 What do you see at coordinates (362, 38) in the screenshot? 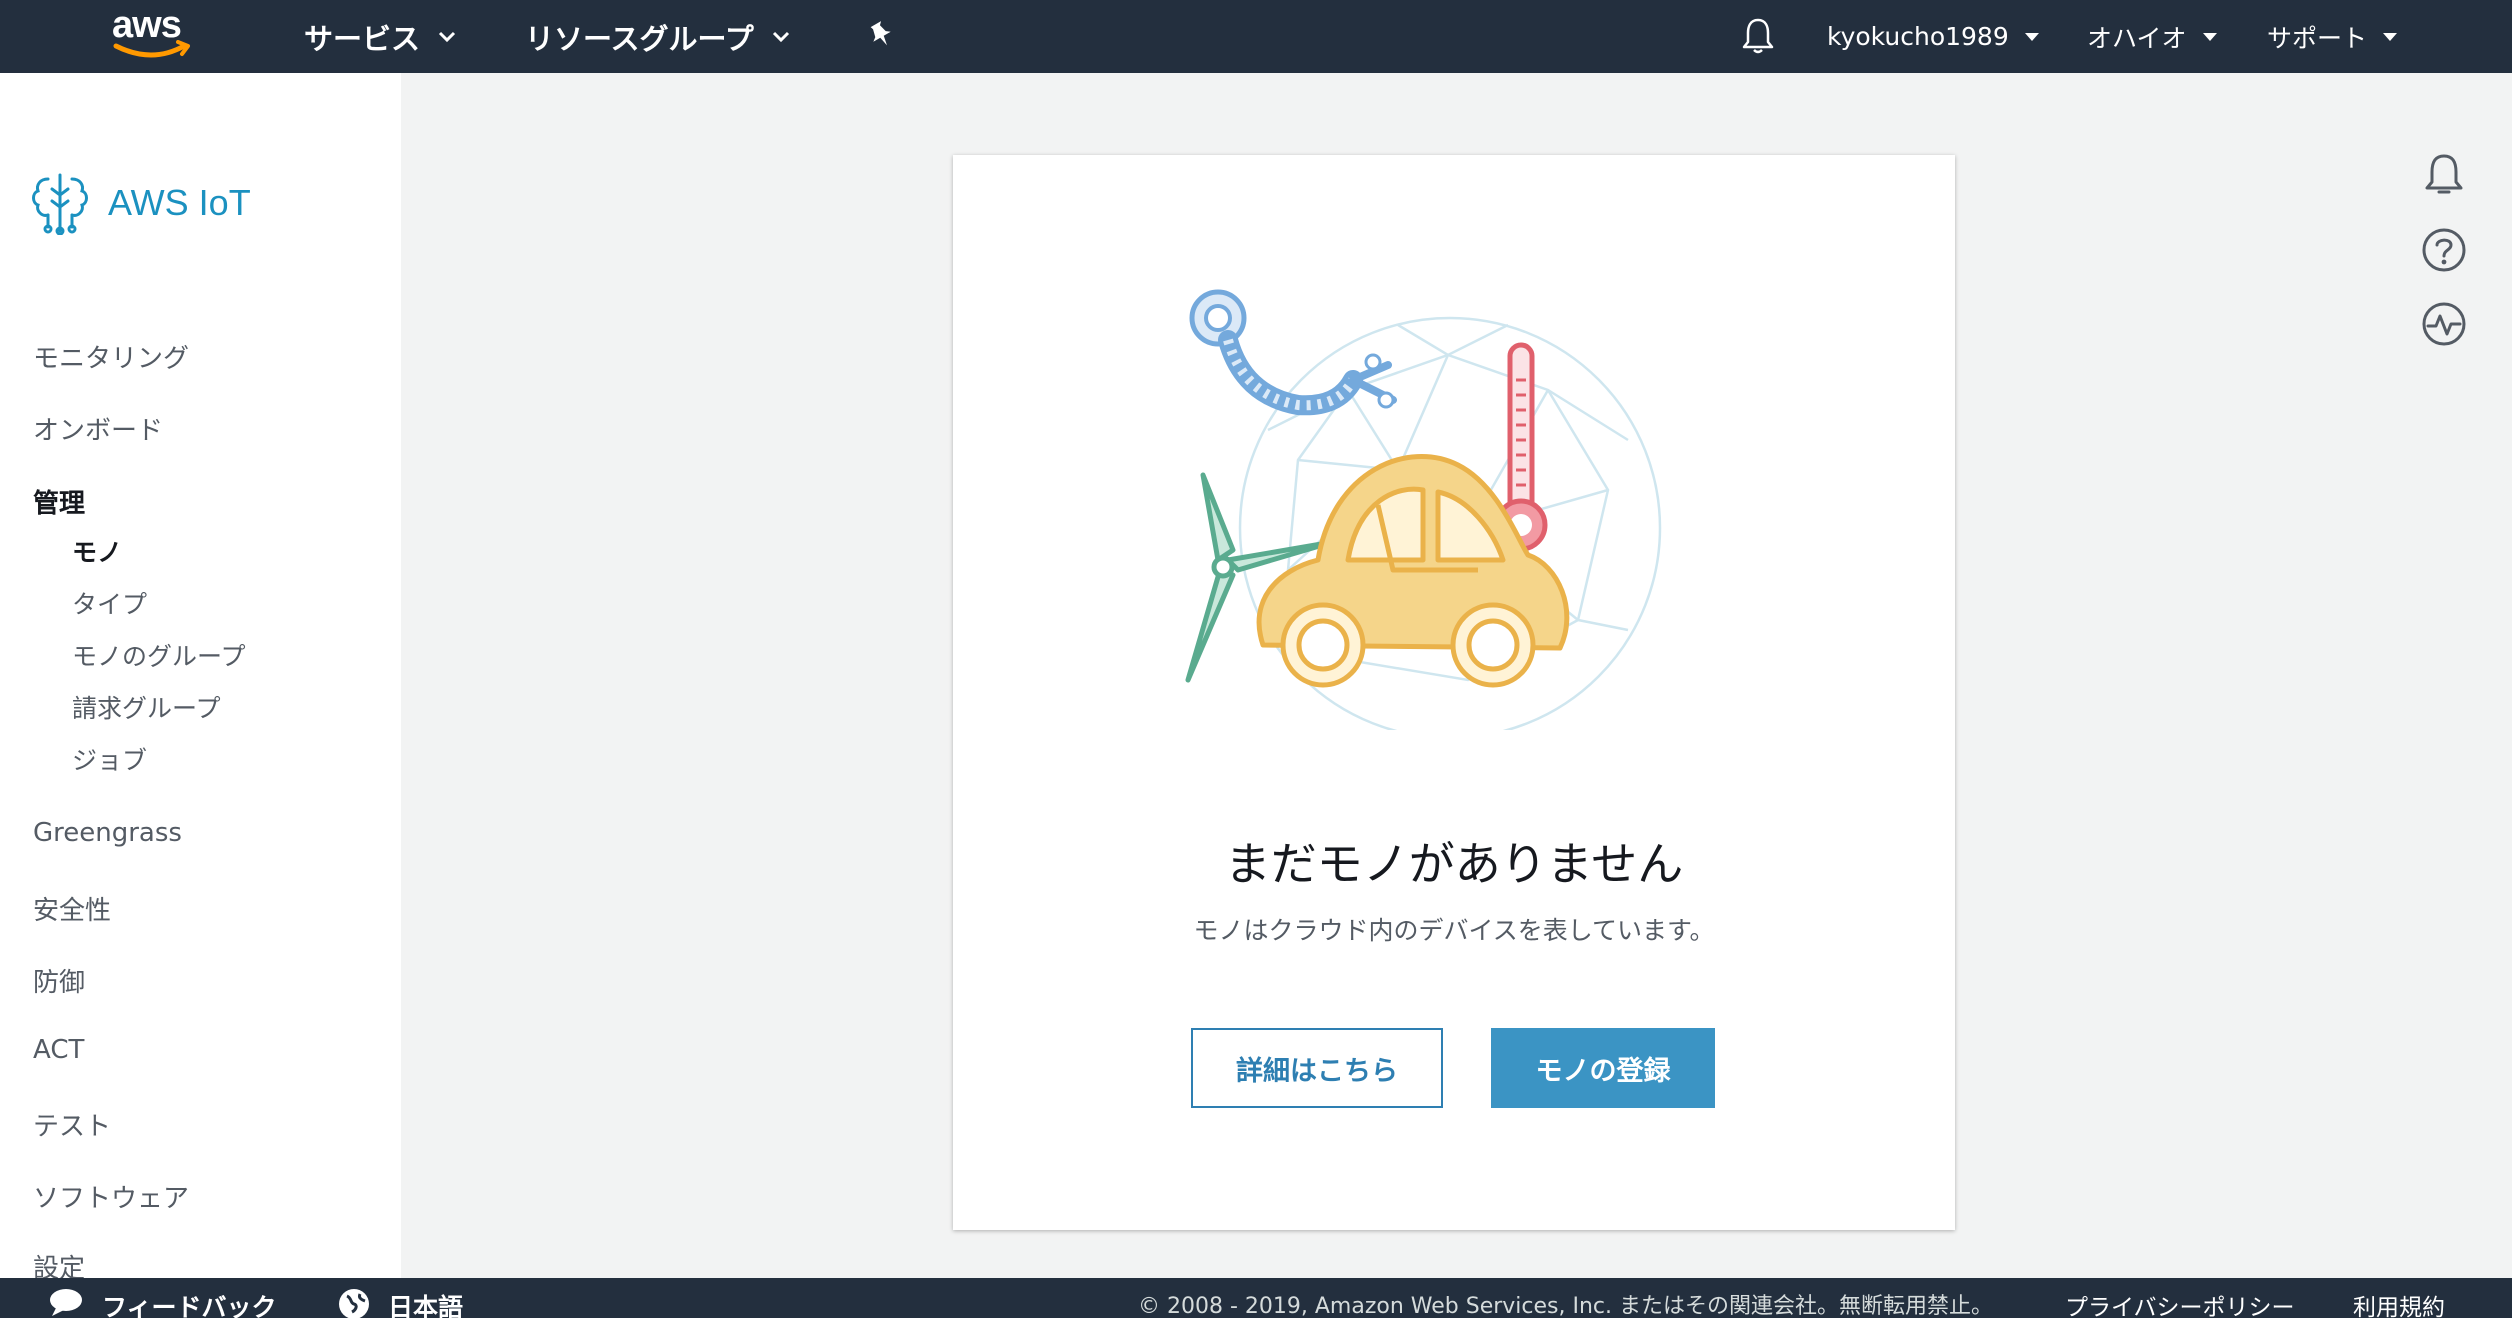
I see `services-label: サービス` at bounding box center [362, 38].